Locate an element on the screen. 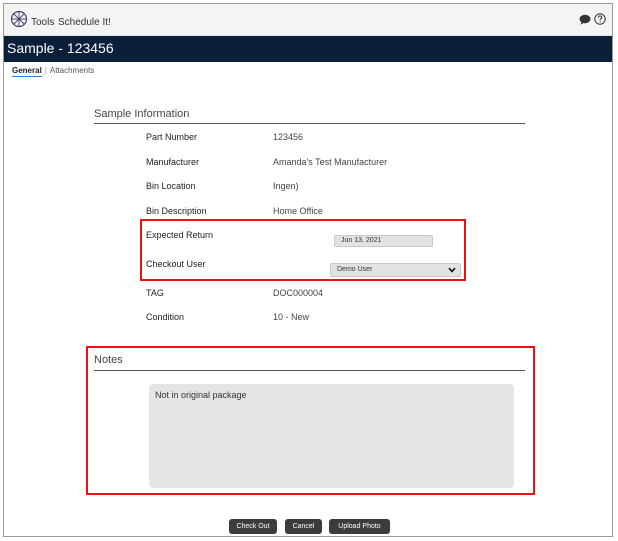 The height and width of the screenshot is (541, 618). compass-logo-icon is located at coordinates (19, 19).